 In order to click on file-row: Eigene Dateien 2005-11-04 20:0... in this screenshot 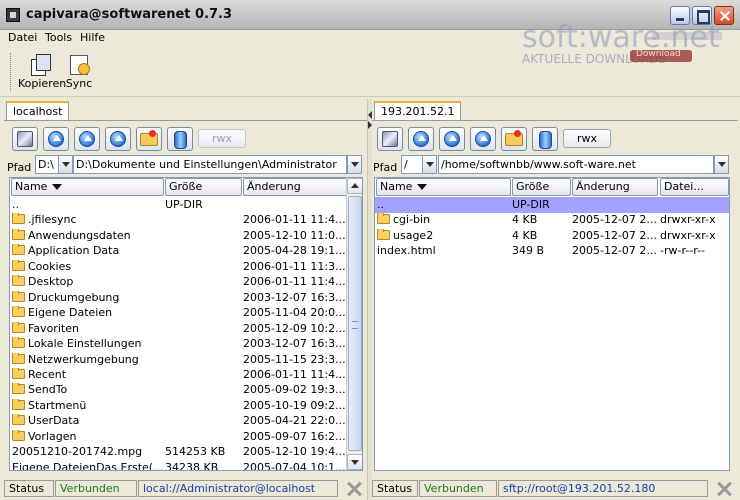, I will do `click(178, 313)`.